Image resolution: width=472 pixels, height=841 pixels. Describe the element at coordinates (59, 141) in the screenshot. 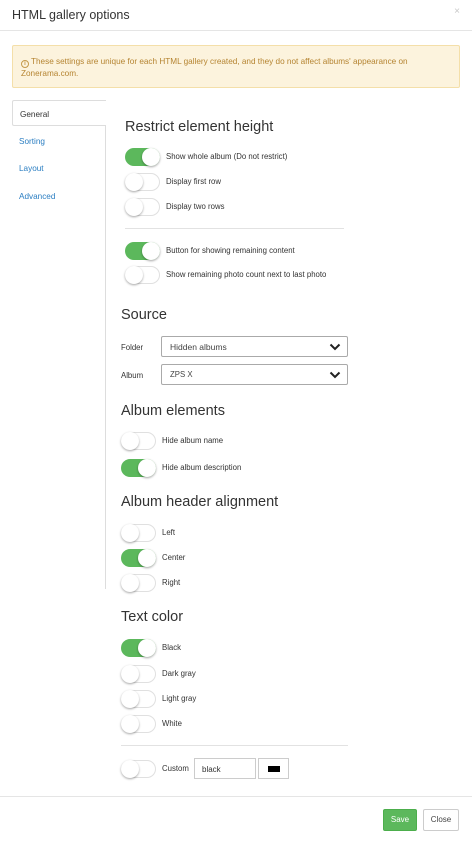

I see `tab-sorting: Sorting` at that location.